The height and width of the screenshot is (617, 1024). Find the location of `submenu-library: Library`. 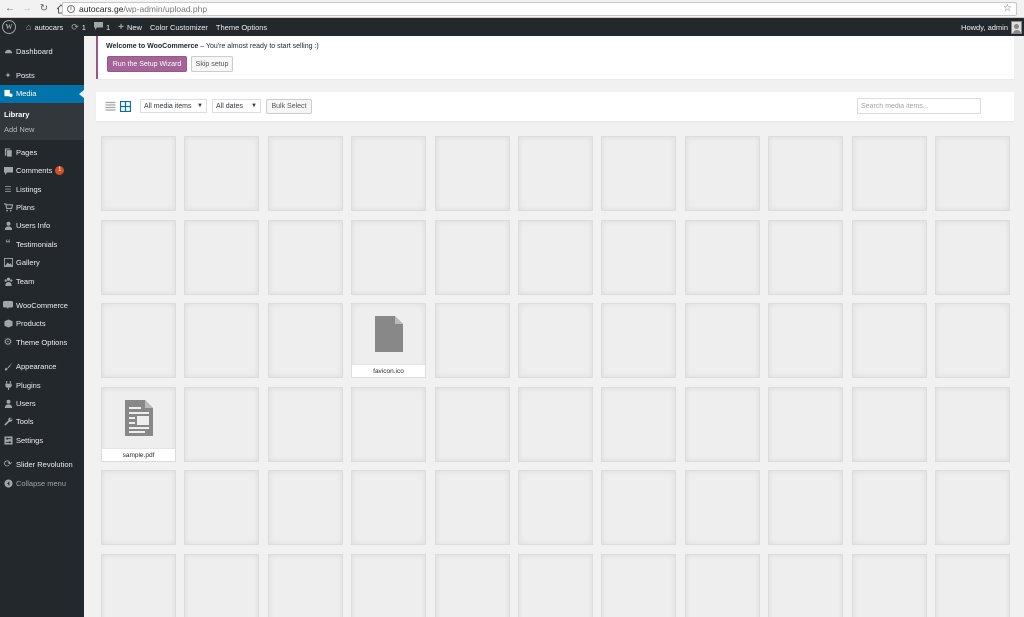

submenu-library: Library is located at coordinates (42, 114).